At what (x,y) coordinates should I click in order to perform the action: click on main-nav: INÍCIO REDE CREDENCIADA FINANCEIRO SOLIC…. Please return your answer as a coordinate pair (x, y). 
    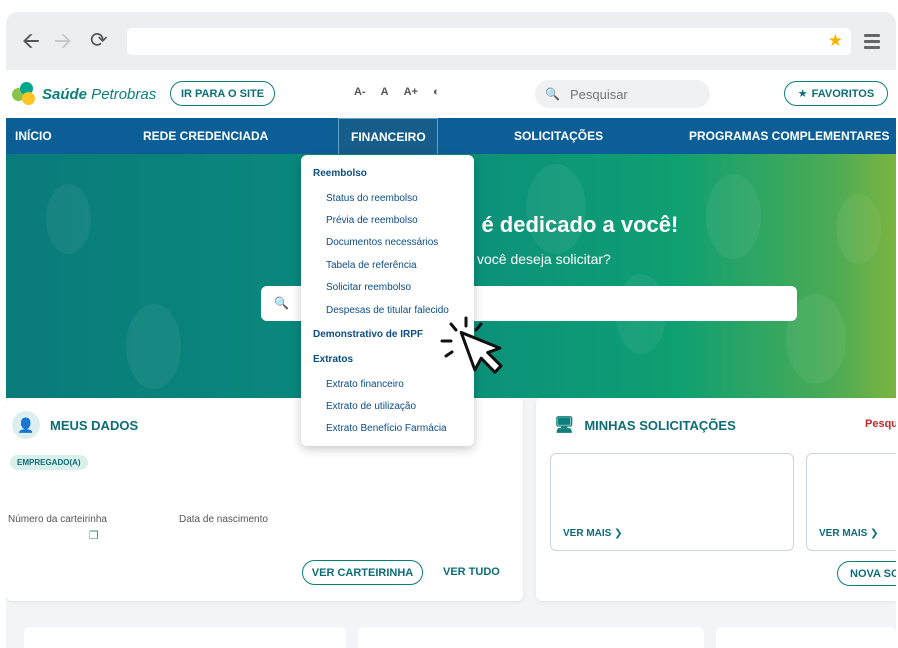
    Looking at the image, I should click on (451, 136).